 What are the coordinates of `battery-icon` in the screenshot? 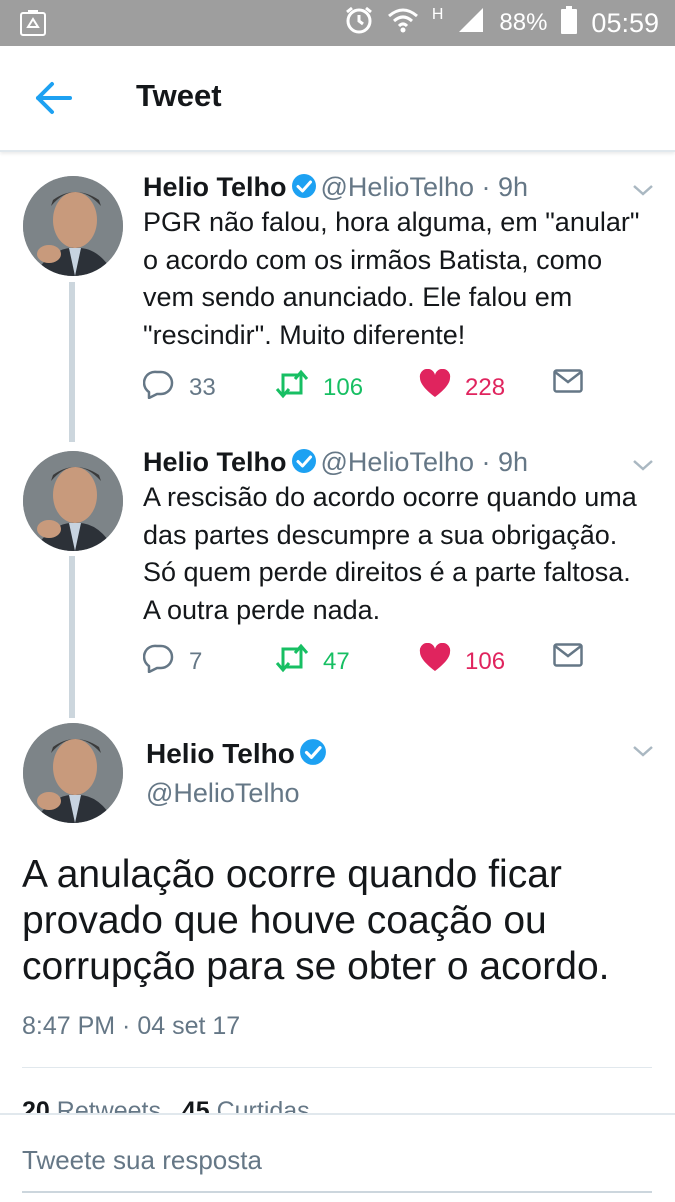 It's located at (569, 23).